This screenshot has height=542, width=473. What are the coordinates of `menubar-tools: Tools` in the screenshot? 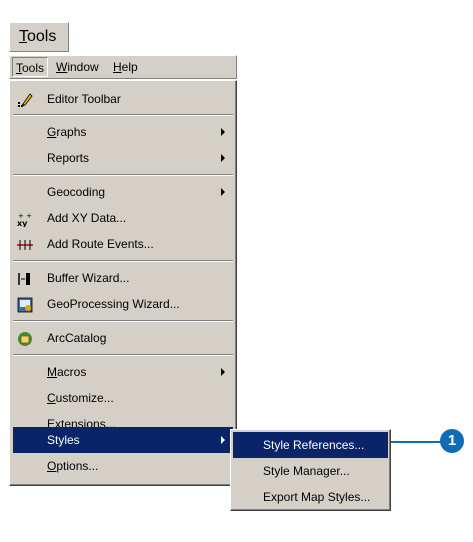 It's located at (30, 67).